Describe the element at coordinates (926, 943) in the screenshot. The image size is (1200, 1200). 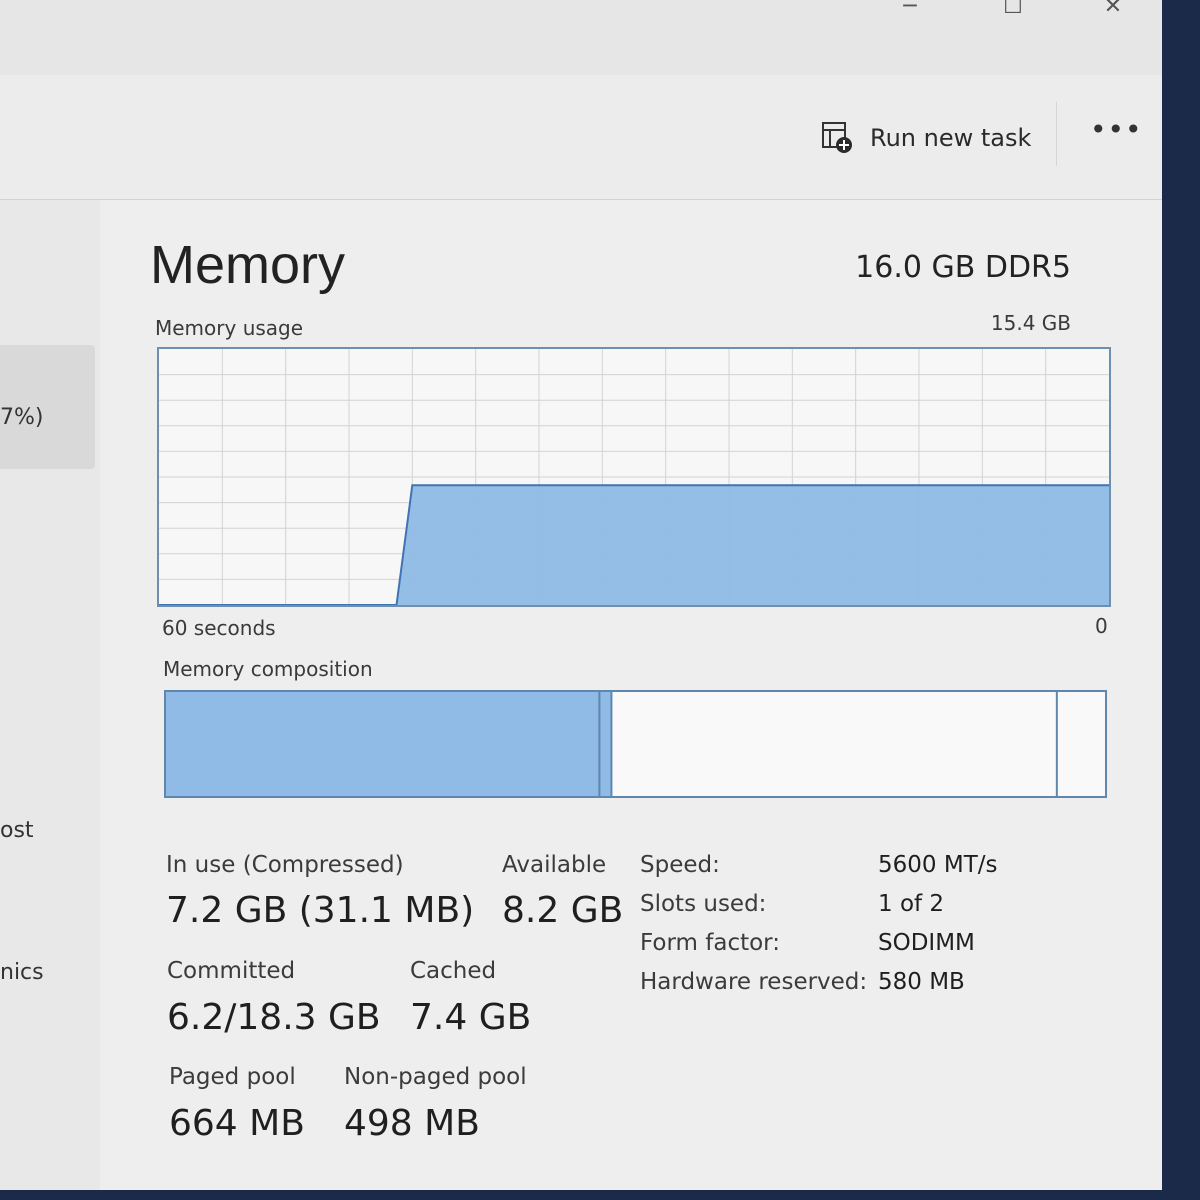
I see `form-factor-value: SODIMM` at that location.